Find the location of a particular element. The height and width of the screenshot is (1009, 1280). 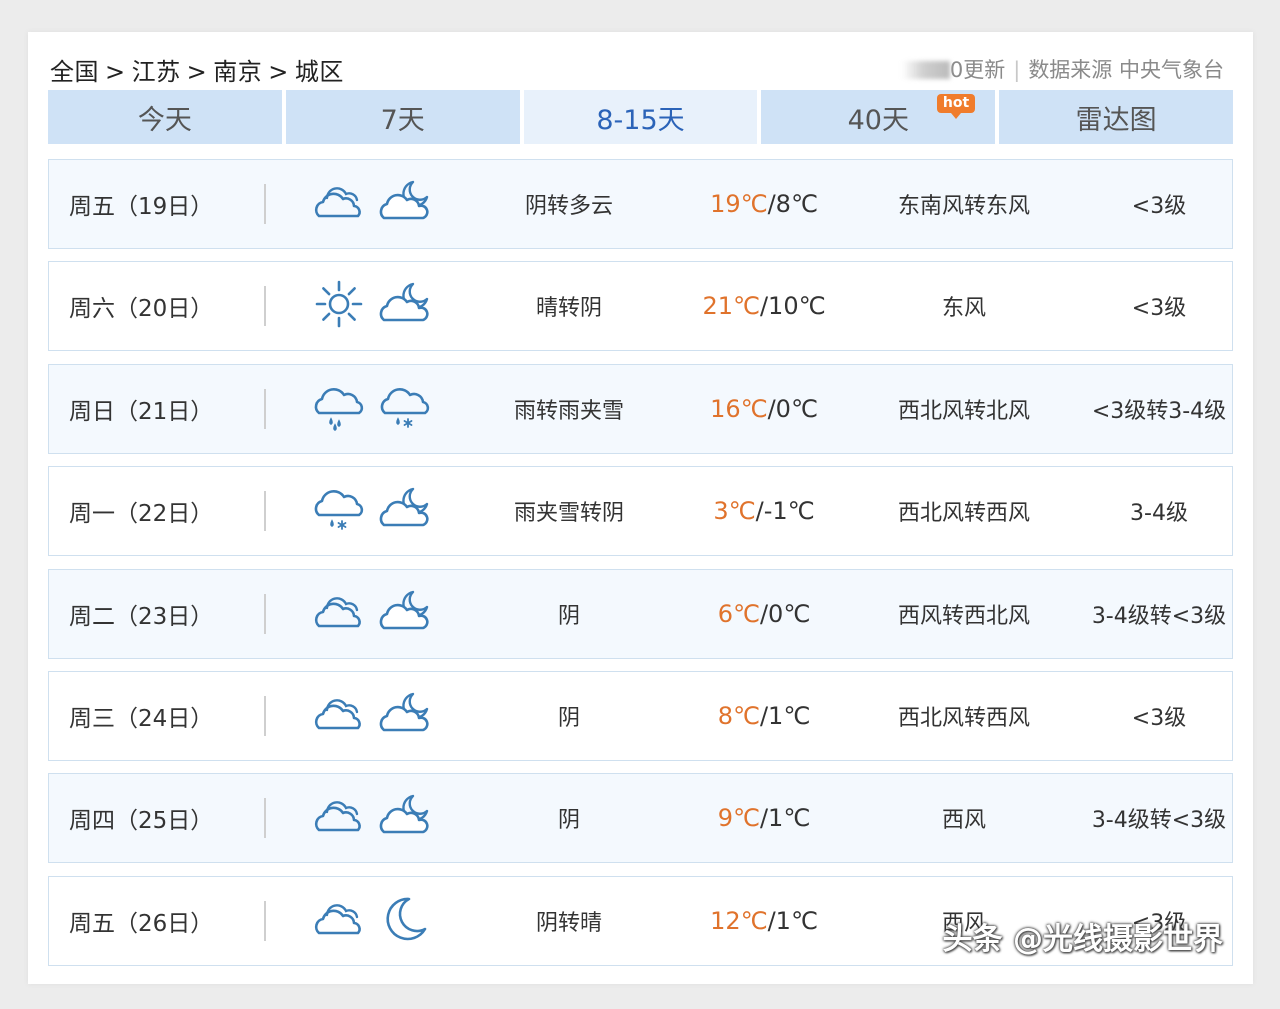

high-temp: 6℃ is located at coordinates (738, 613).